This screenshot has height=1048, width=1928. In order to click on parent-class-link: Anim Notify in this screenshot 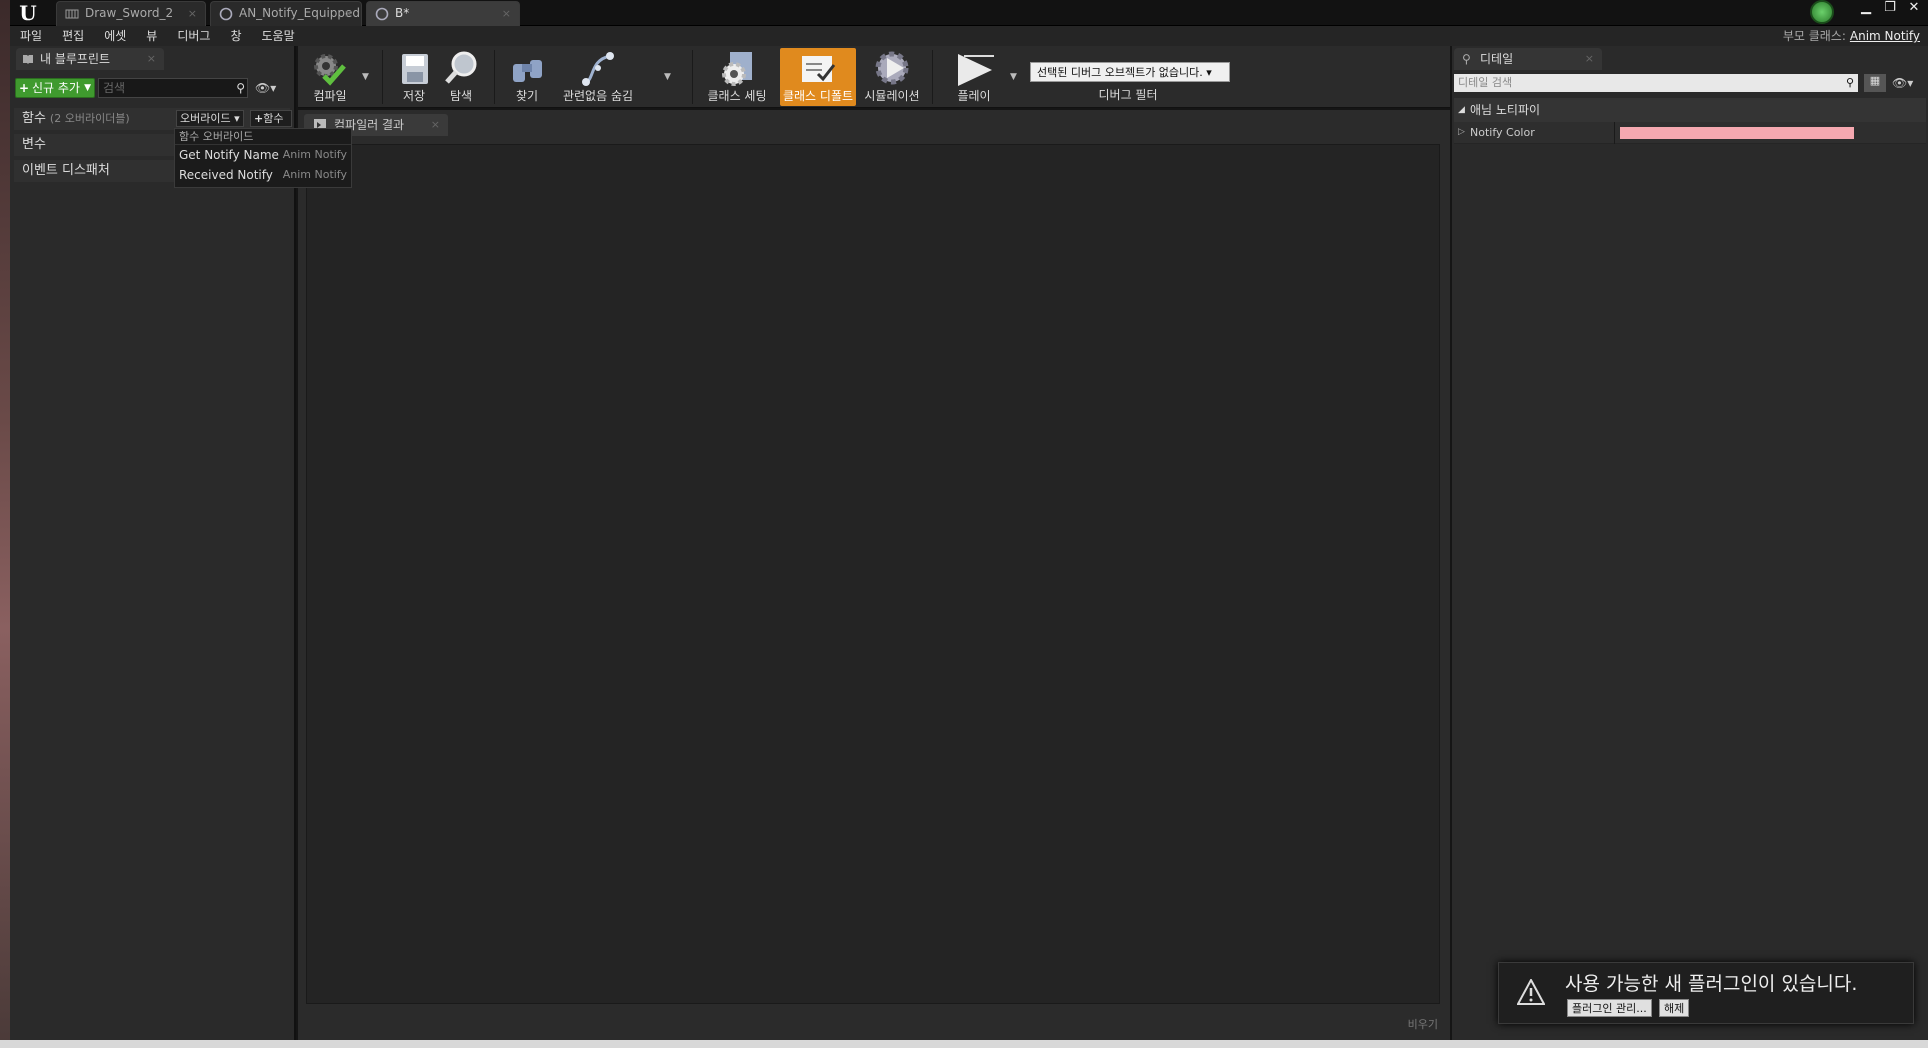, I will do `click(1885, 36)`.